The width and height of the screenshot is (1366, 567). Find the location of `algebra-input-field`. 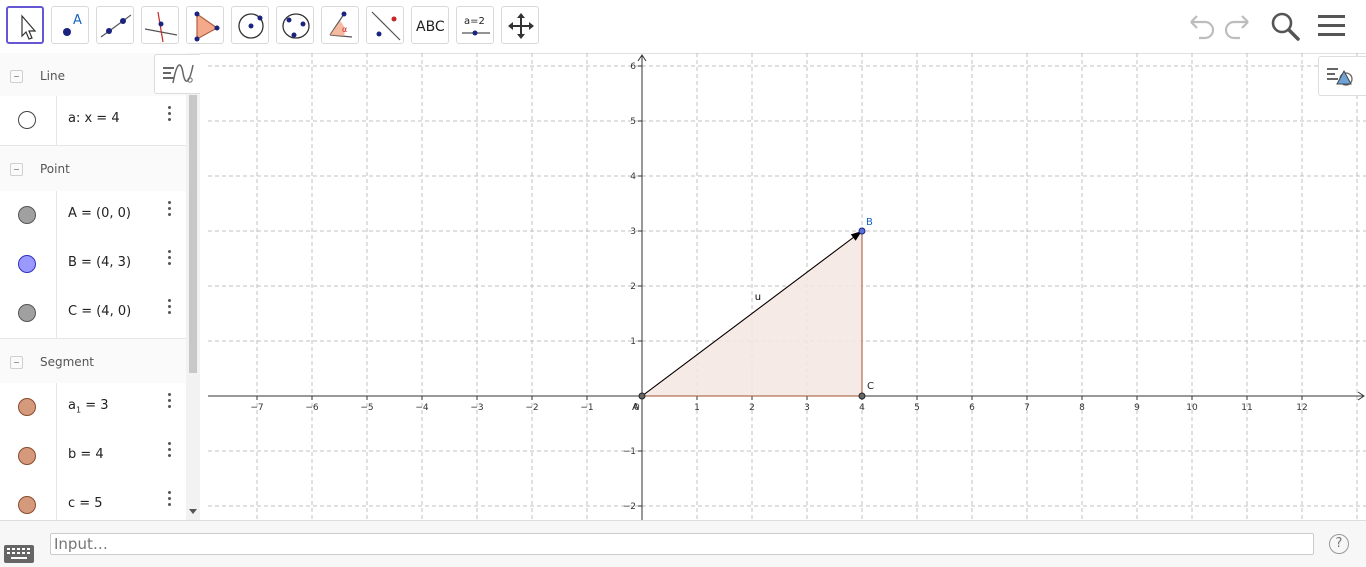

algebra-input-field is located at coordinates (682, 544).